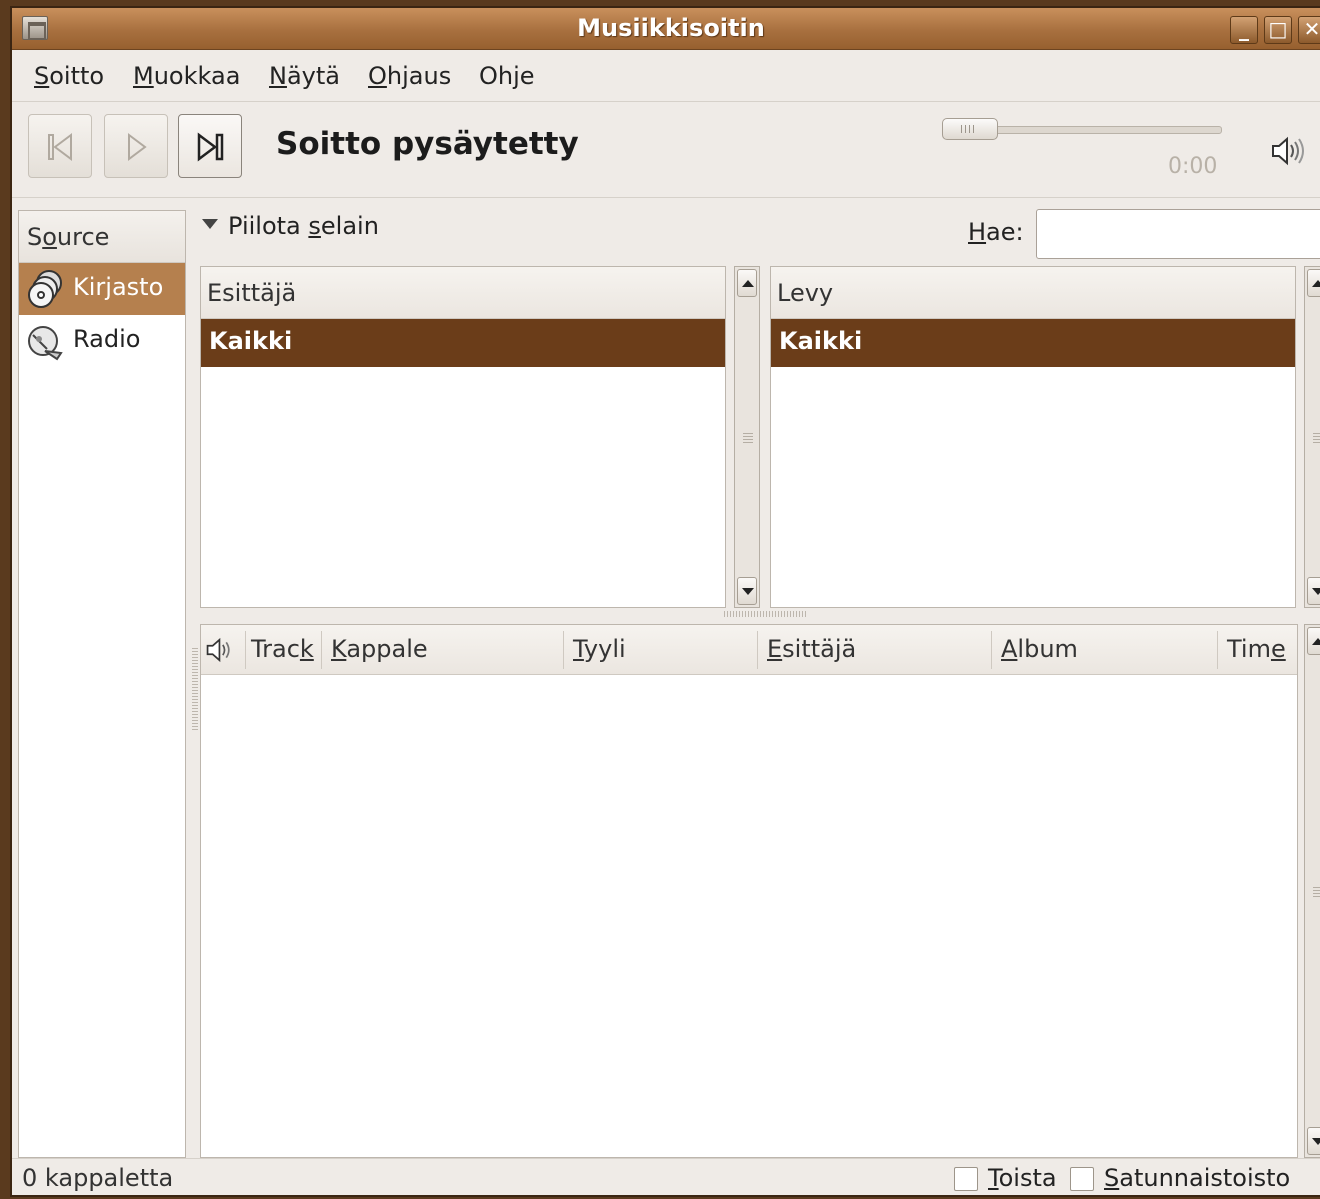 Image resolution: width=1320 pixels, height=1199 pixels. I want to click on play-icon, so click(137, 147).